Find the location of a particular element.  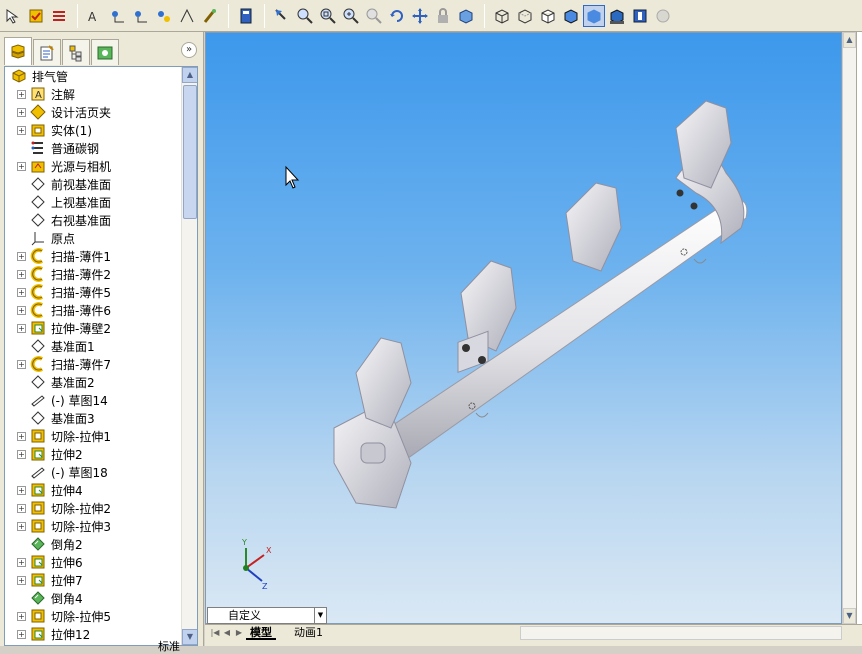

section-view-button is located at coordinates (640, 16).